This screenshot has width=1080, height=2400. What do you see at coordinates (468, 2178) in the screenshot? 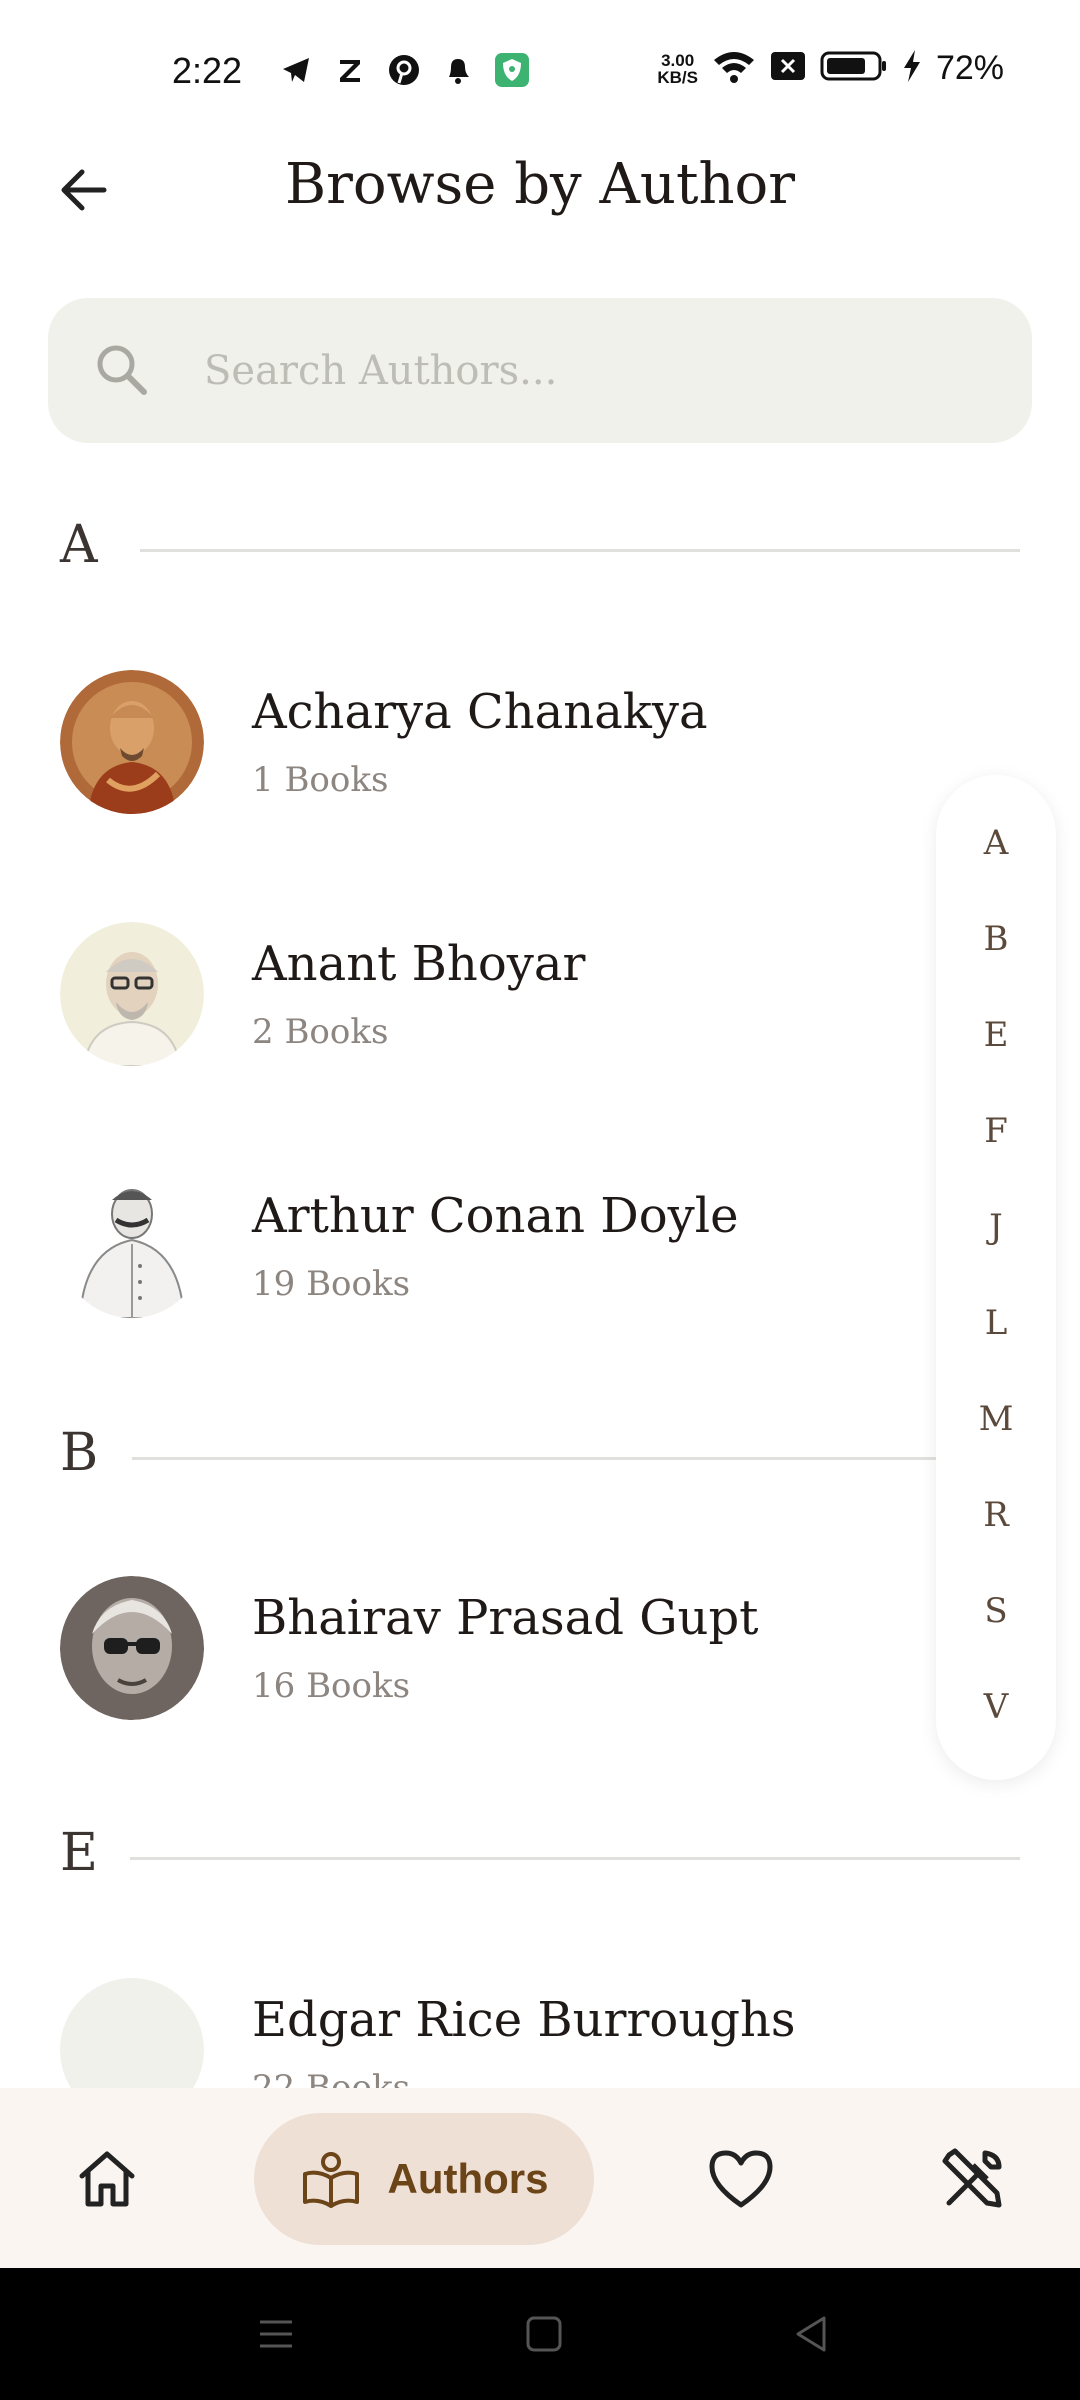
I see `nav-authors-label: Authors` at bounding box center [468, 2178].